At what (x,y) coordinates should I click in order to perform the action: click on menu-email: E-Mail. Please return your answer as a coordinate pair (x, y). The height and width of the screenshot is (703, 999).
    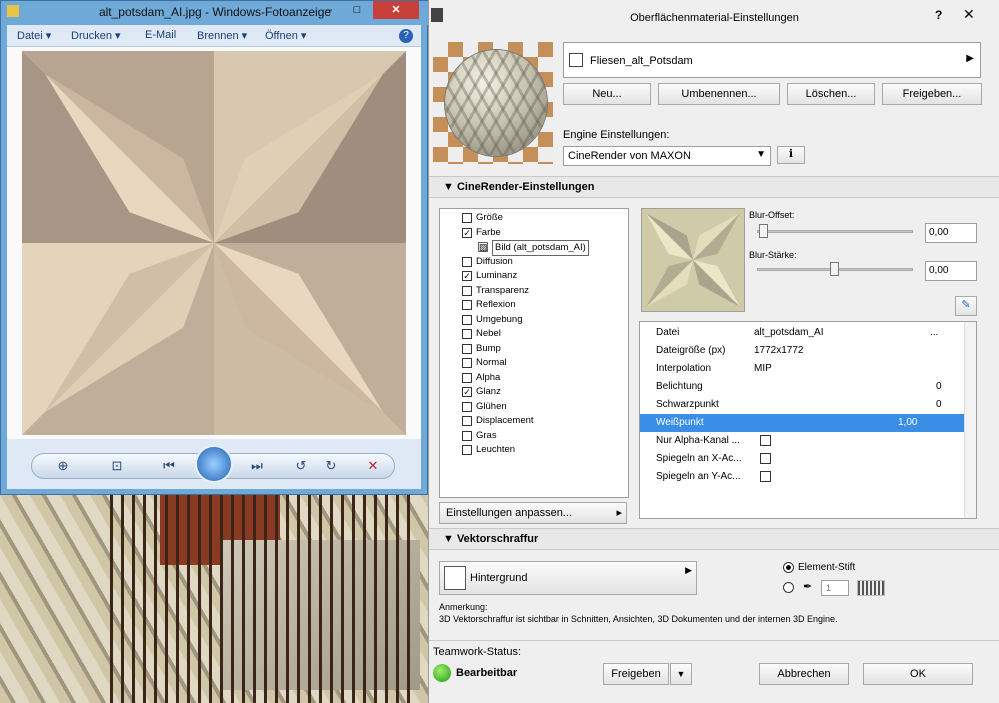
    Looking at the image, I should click on (160, 35).